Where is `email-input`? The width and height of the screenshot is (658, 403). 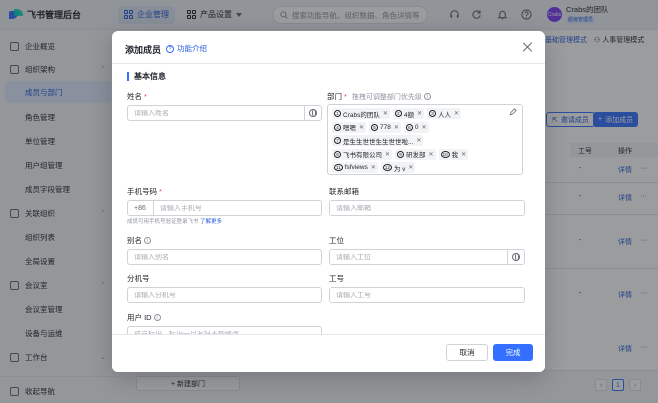 email-input is located at coordinates (430, 208).